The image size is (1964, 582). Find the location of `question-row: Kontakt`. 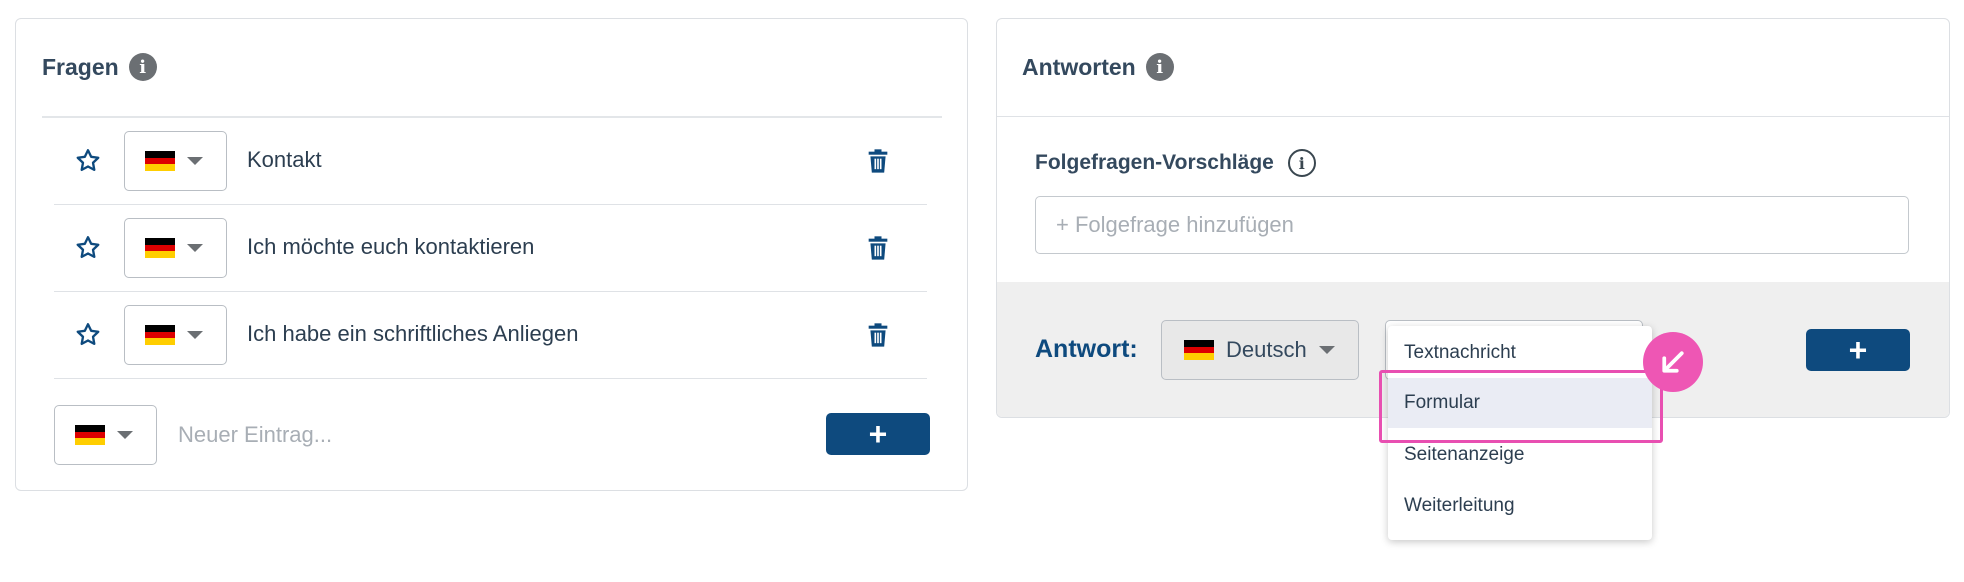

question-row: Kontakt is located at coordinates (490, 162).